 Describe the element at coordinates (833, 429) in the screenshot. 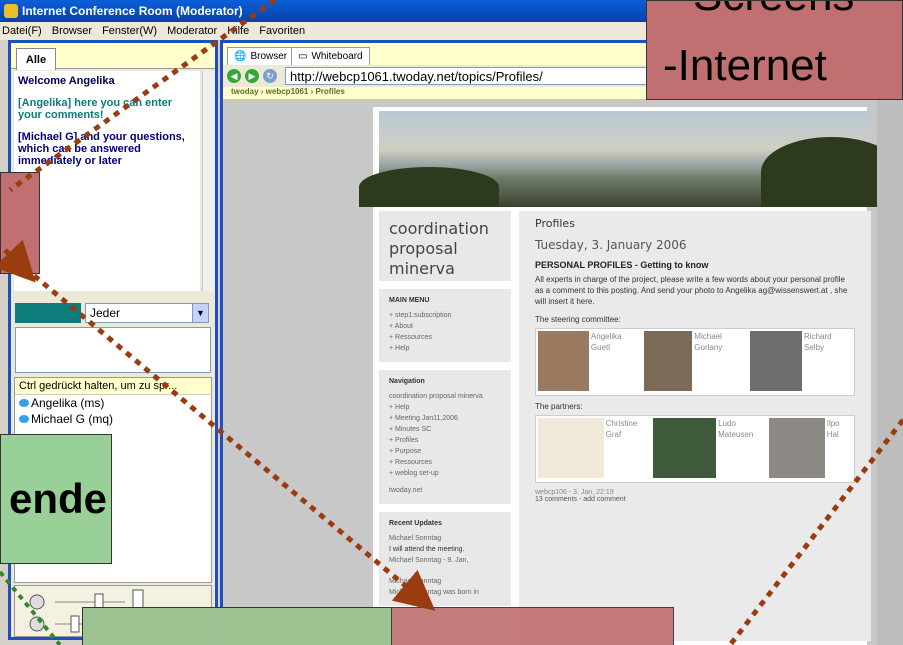

I see `profile-name: Ilpo Hal` at that location.